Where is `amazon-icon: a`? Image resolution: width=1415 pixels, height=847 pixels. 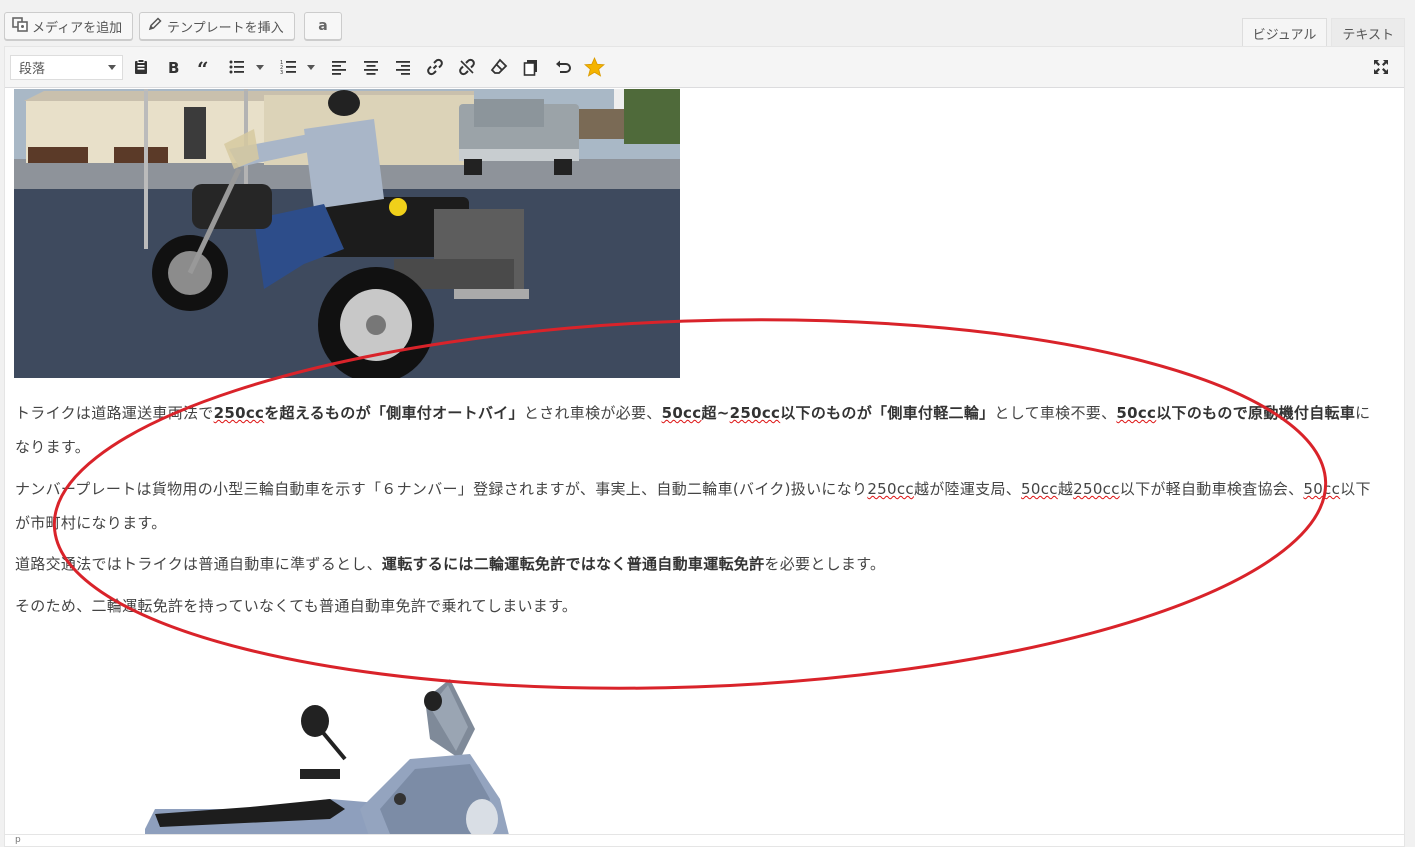
amazon-icon: a is located at coordinates (323, 26).